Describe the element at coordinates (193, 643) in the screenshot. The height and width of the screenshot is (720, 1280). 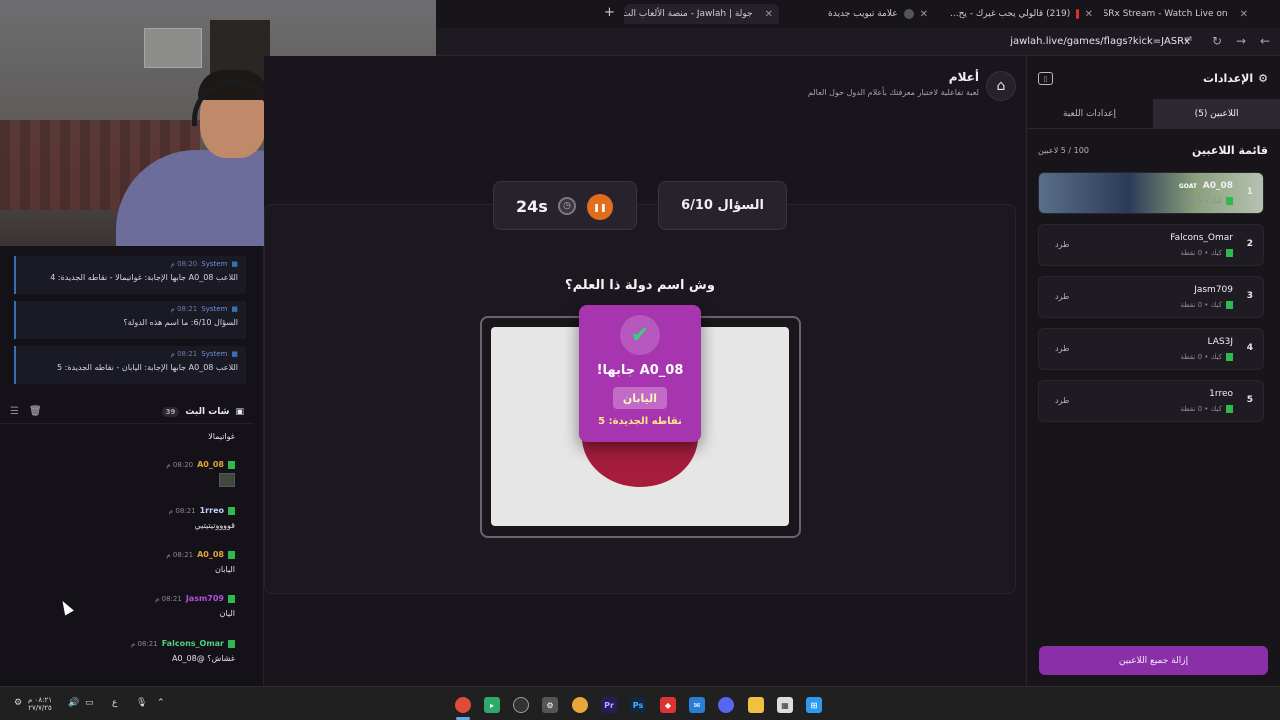
I see `chat-username: Falcons_Omar` at that location.